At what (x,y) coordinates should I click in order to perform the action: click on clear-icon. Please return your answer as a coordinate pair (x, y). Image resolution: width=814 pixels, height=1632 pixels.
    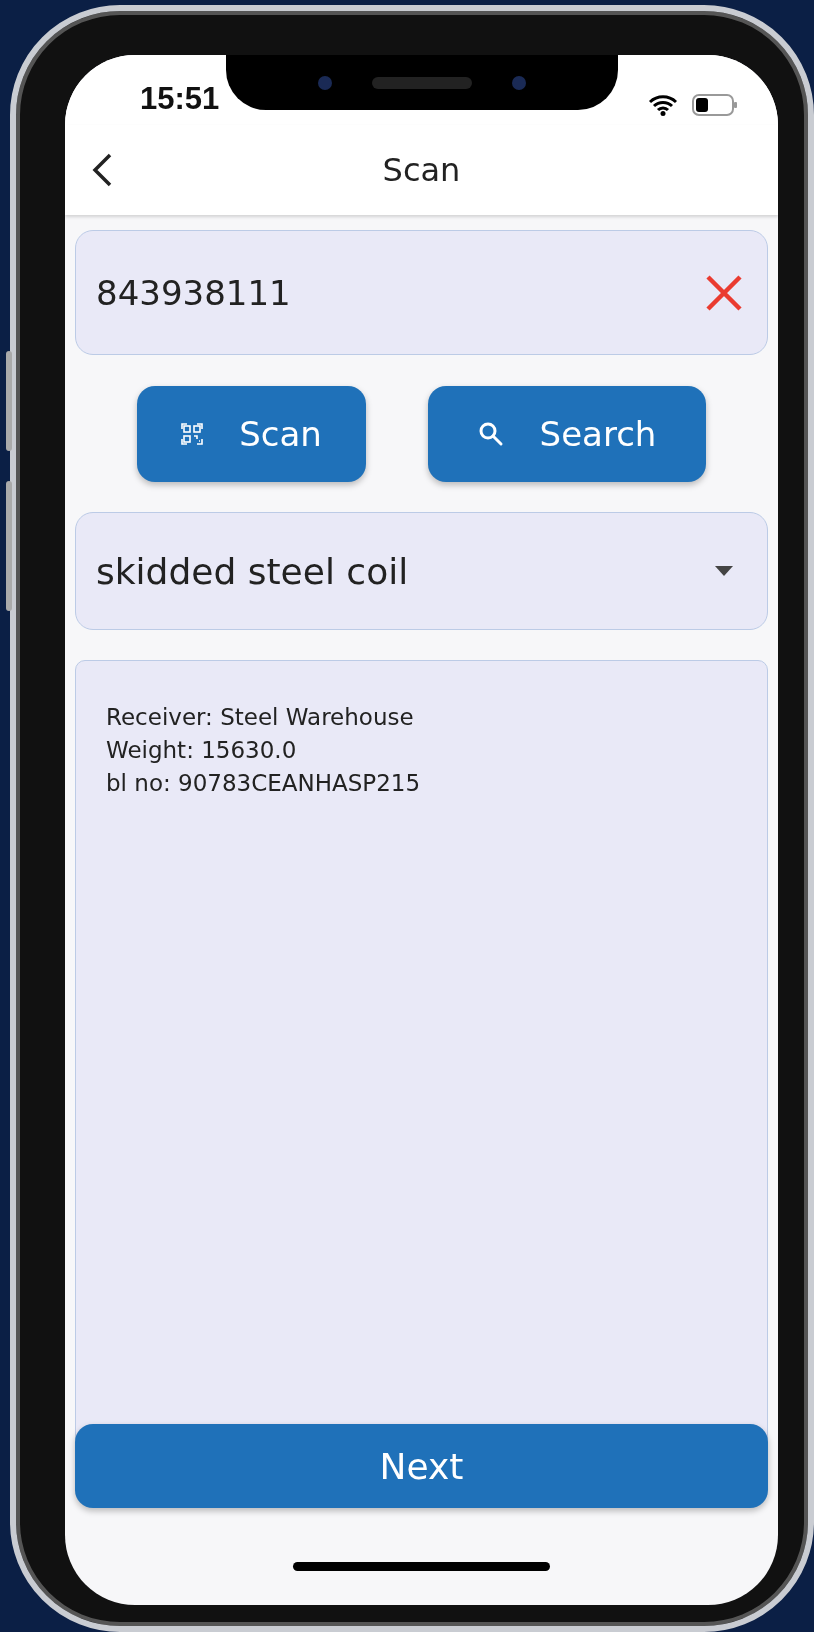
    Looking at the image, I should click on (724, 292).